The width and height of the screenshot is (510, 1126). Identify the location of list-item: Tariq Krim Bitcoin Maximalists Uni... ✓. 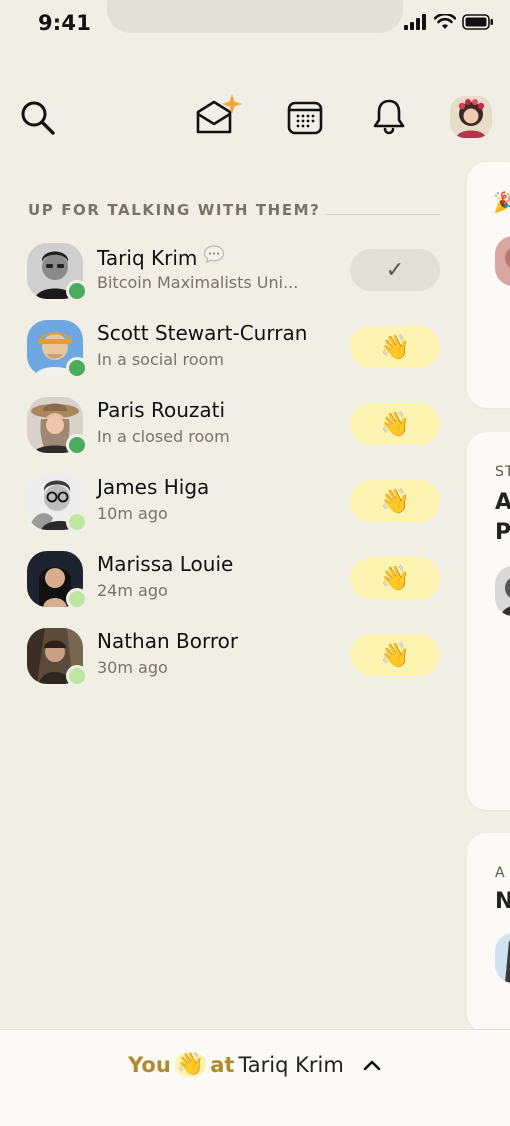
(230, 274).